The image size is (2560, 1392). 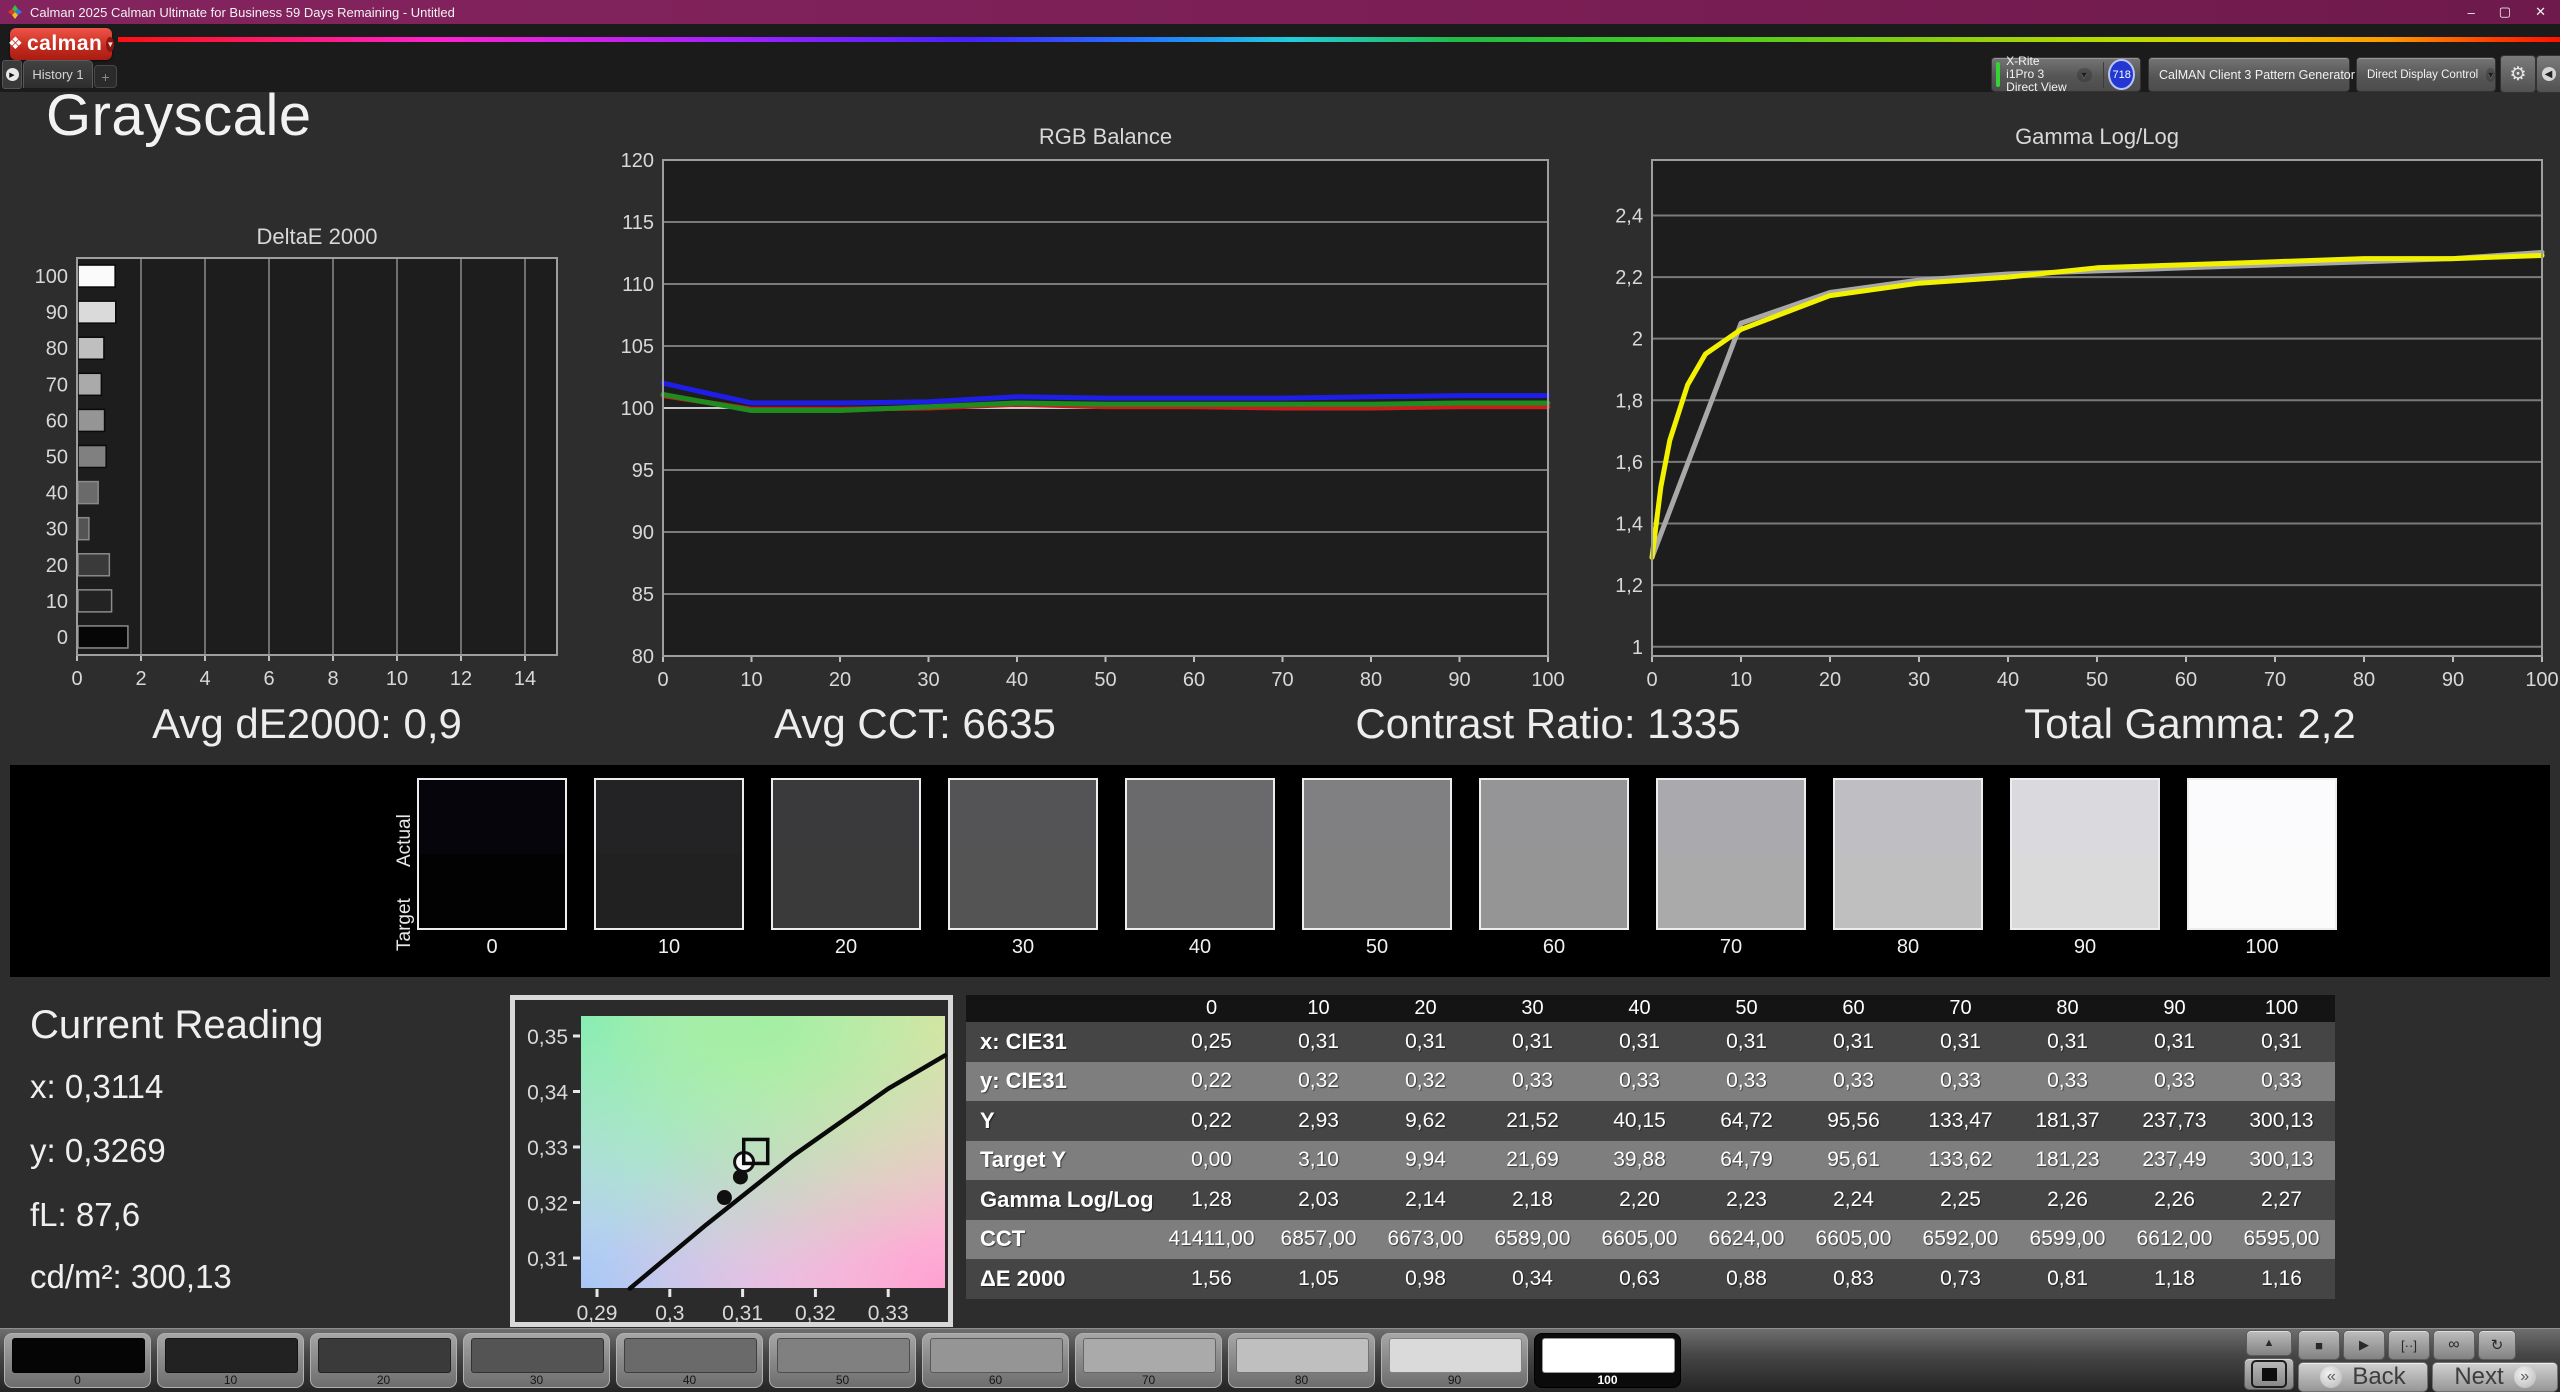 What do you see at coordinates (2423, 74) in the screenshot?
I see `display-label: Direct Display Control` at bounding box center [2423, 74].